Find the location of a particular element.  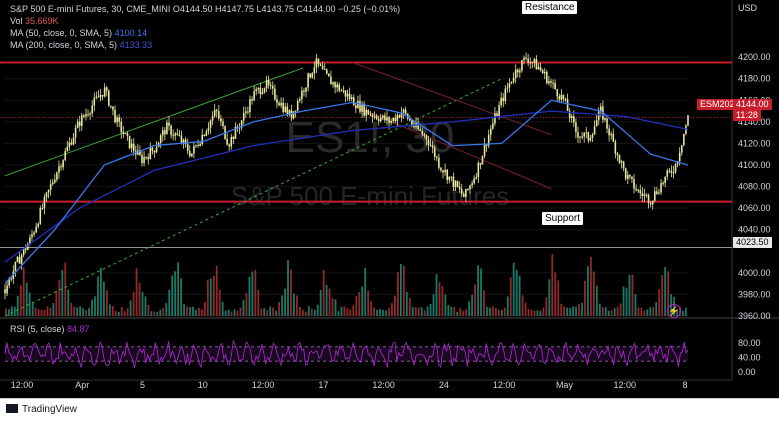

support-annotation: Support is located at coordinates (563, 218).